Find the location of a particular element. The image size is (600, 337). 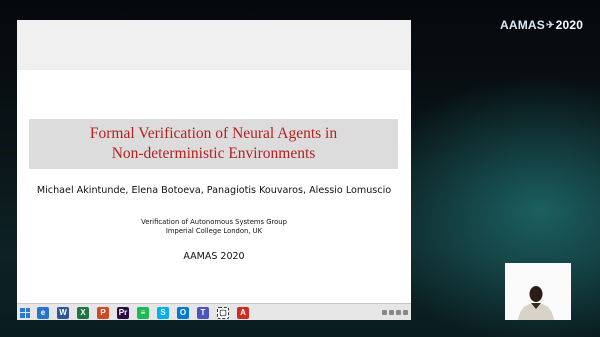

taskbar-apps: e W X P Pr ≡ S O T ▢ A is located at coordinates (143, 312).